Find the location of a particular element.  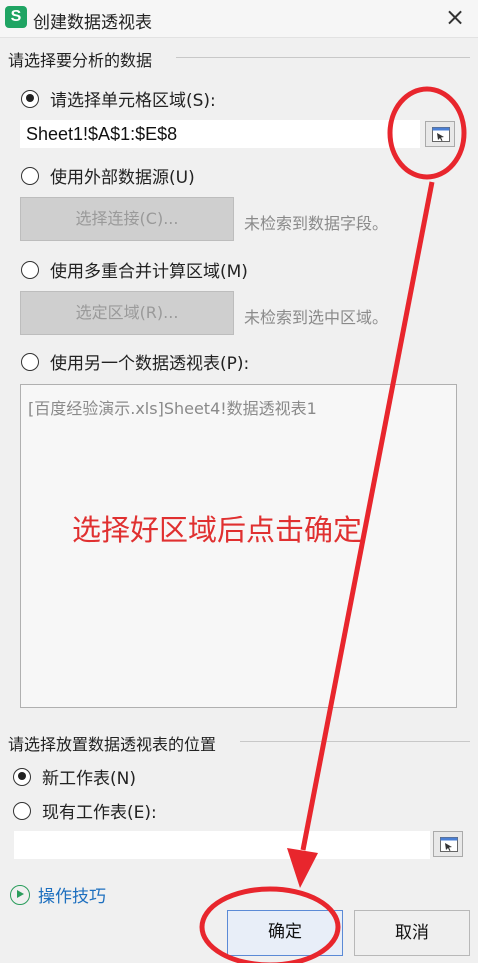

radio-existing-sheet is located at coordinates (22, 810).